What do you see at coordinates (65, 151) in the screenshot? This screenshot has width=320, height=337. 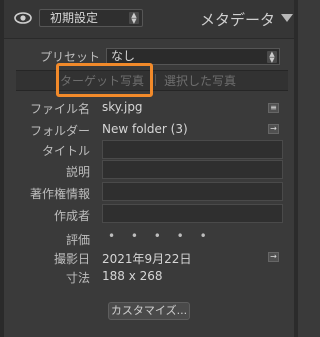 I see `title-label: タイトル` at bounding box center [65, 151].